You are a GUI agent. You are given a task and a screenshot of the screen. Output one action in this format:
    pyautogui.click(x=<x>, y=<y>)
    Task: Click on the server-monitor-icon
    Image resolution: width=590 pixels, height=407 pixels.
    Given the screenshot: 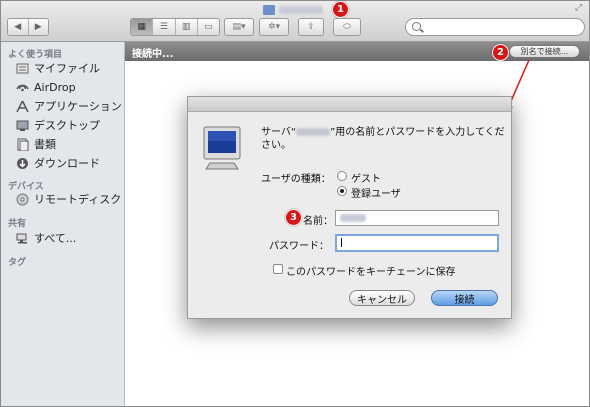 What is the action you would take?
    pyautogui.click(x=224, y=149)
    